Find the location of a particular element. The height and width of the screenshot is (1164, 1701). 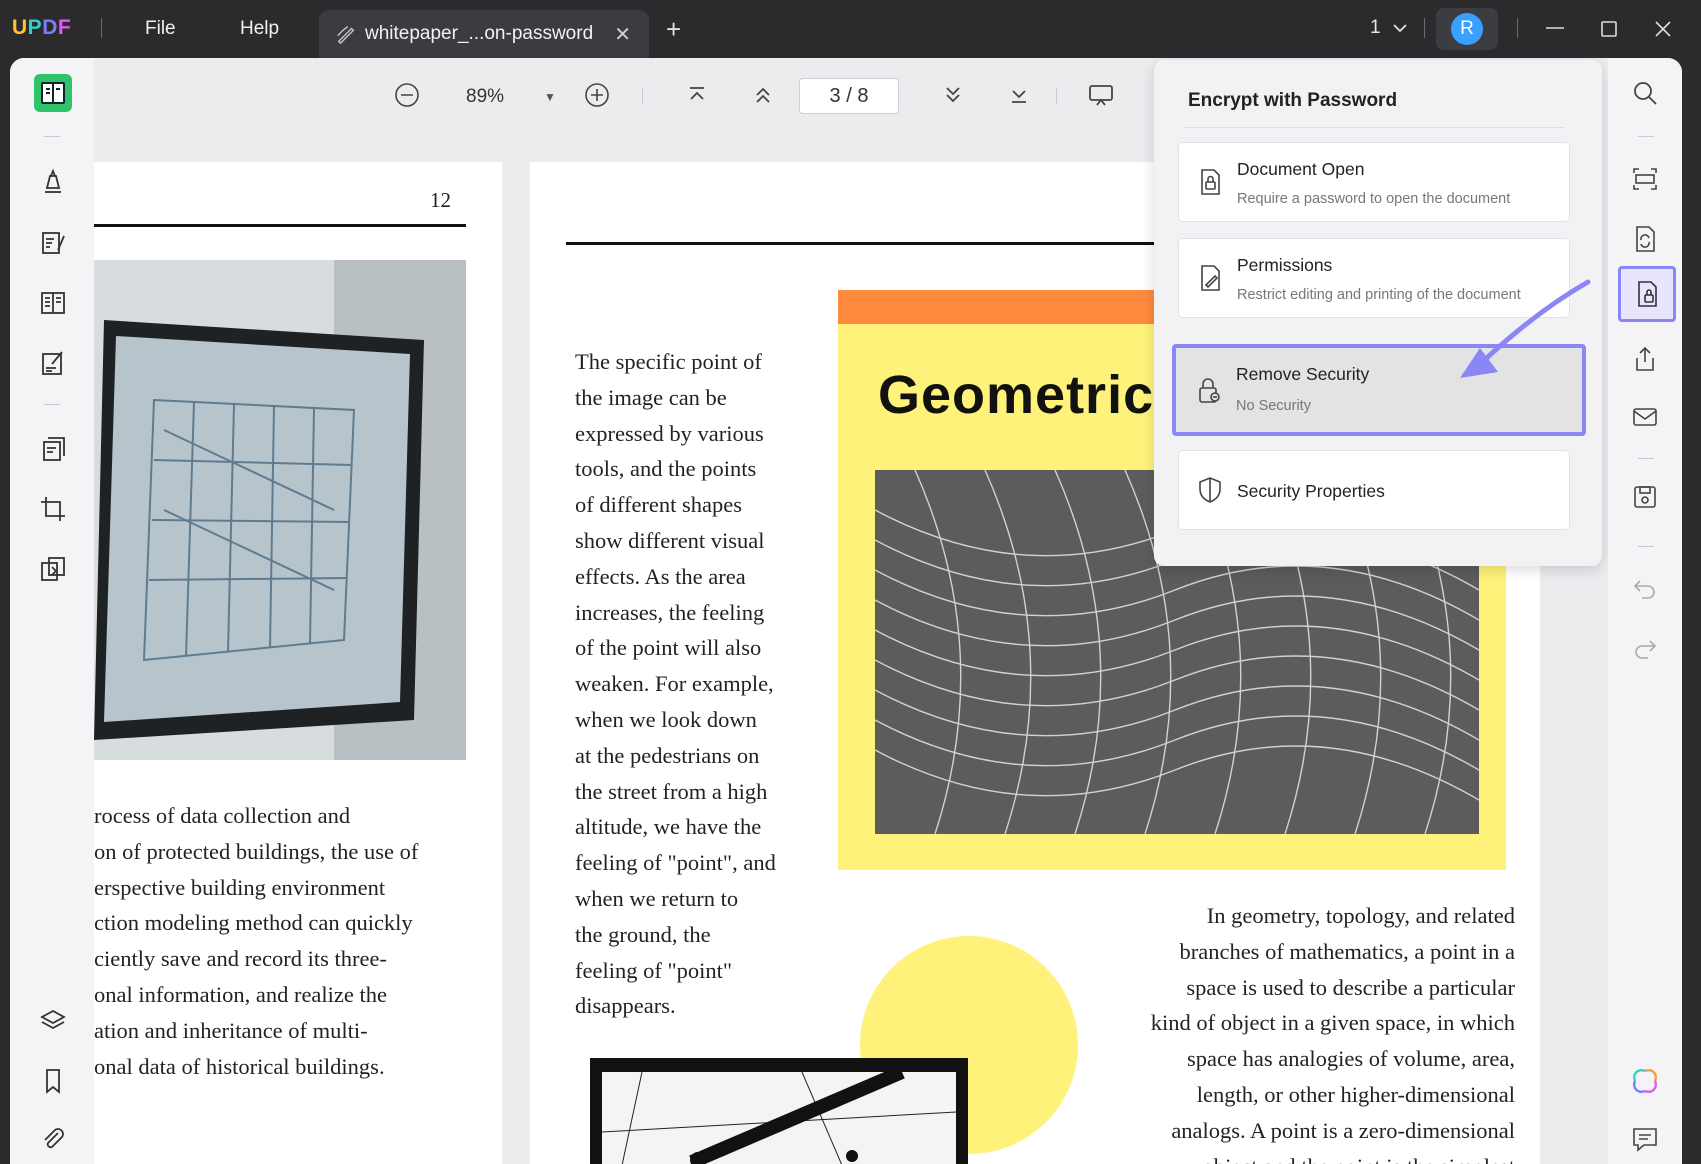

email-icon is located at coordinates (1645, 417).